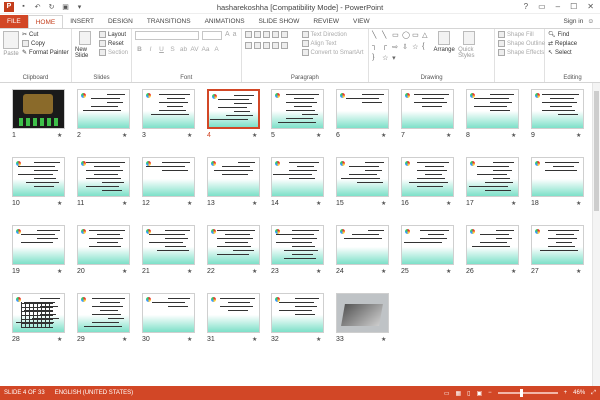 The image size is (600, 400). Describe the element at coordinates (590, 21) in the screenshot. I see `smiley-icon: ☺` at that location.